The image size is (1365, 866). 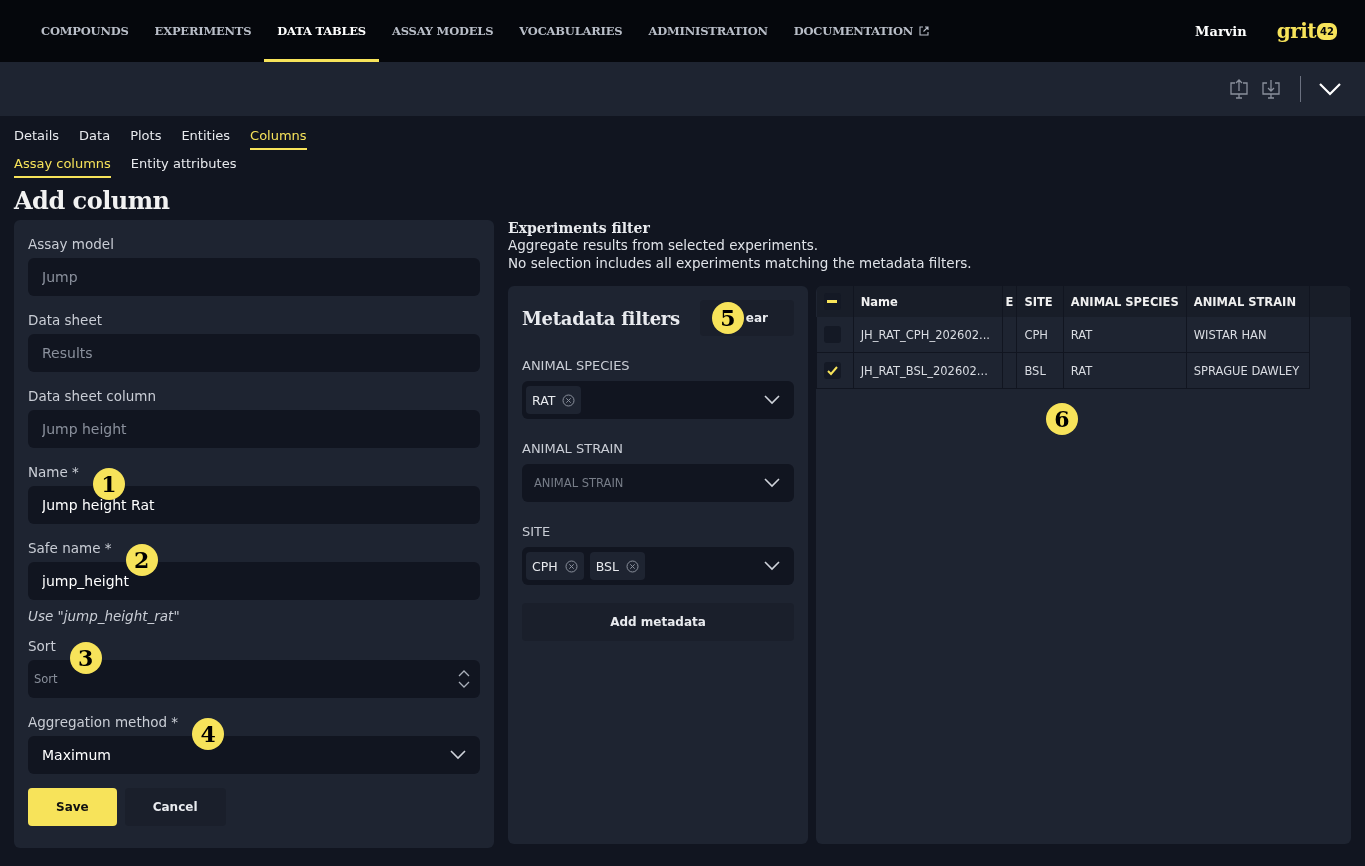 What do you see at coordinates (1248, 335) in the screenshot?
I see `table-cell: WISTAR HAN` at bounding box center [1248, 335].